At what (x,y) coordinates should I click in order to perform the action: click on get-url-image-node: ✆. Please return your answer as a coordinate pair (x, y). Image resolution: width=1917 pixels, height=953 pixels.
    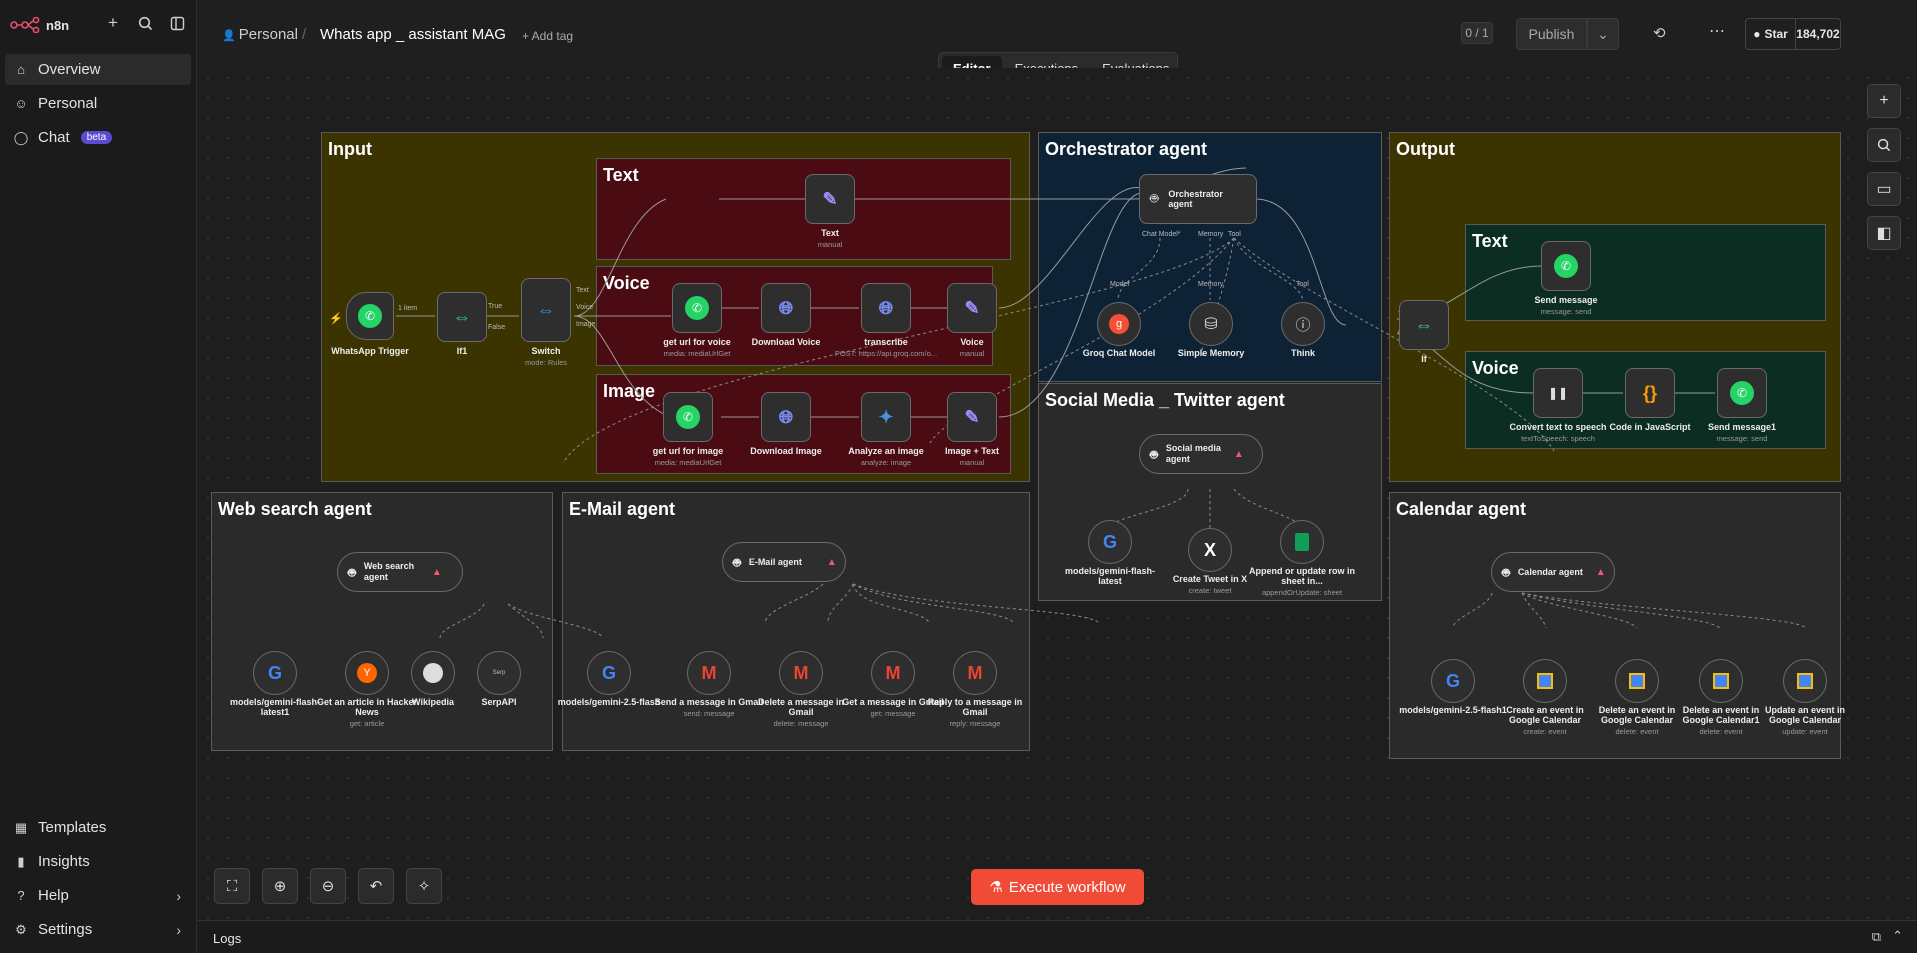
    Looking at the image, I should click on (688, 417).